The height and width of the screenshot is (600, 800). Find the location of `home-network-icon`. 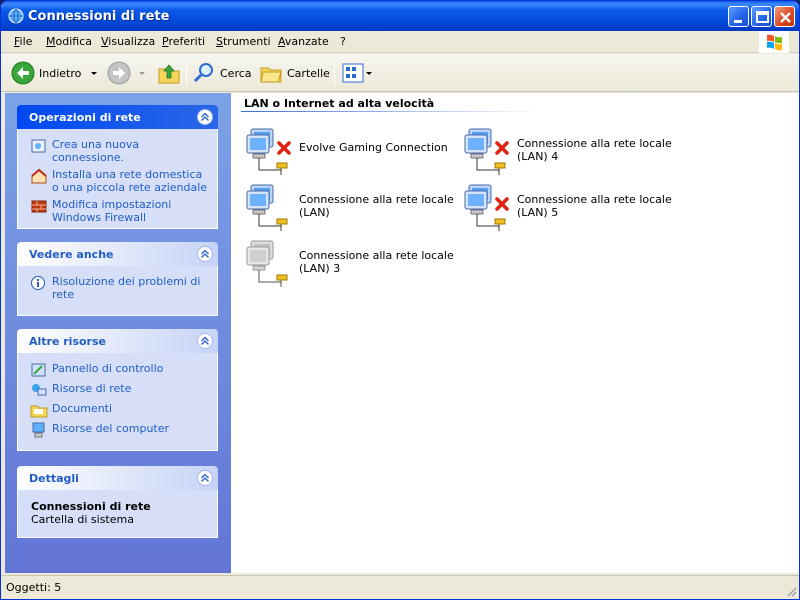

home-network-icon is located at coordinates (39, 176).